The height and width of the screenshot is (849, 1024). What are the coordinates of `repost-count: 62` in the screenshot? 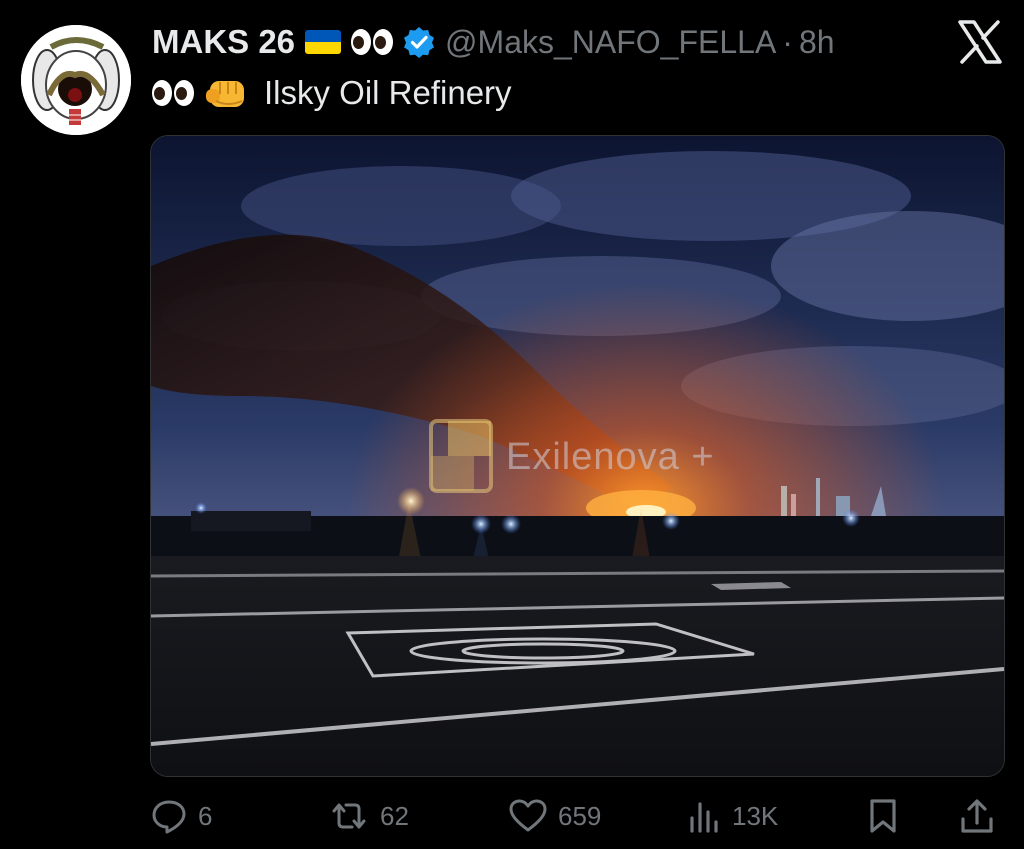 It's located at (394, 815).